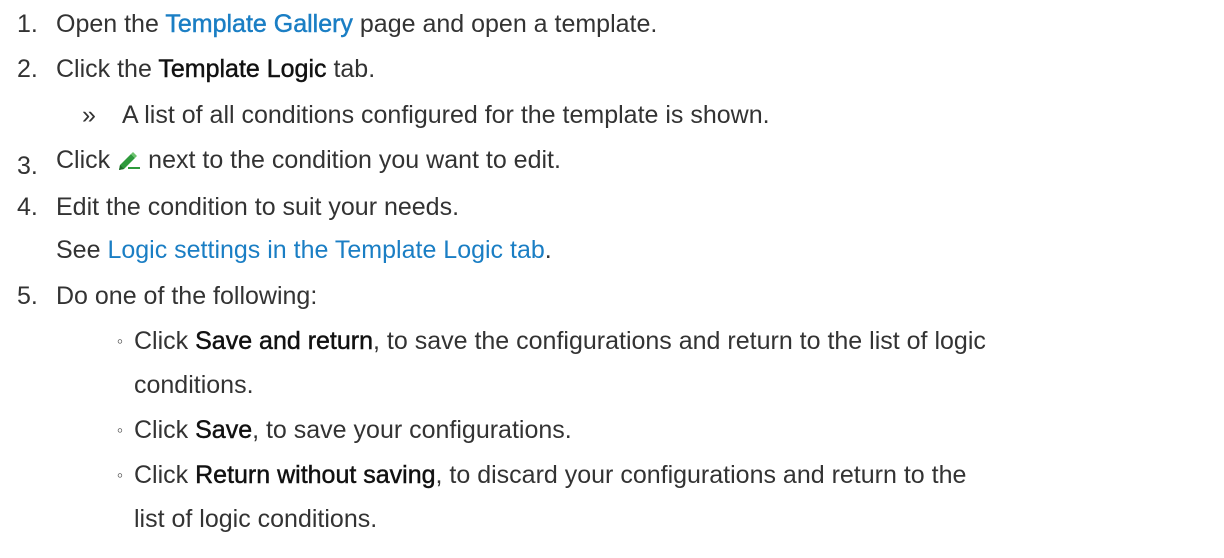  What do you see at coordinates (259, 24) in the screenshot?
I see `template-gallery-link: Template Gallery` at bounding box center [259, 24].